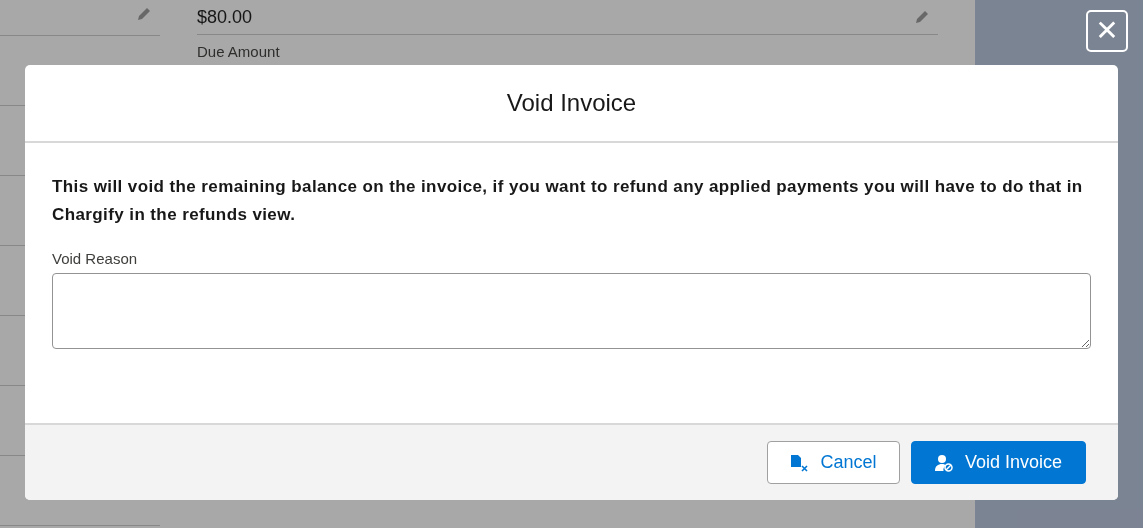  What do you see at coordinates (239, 51) in the screenshot?
I see `field-label: Due Amount` at bounding box center [239, 51].